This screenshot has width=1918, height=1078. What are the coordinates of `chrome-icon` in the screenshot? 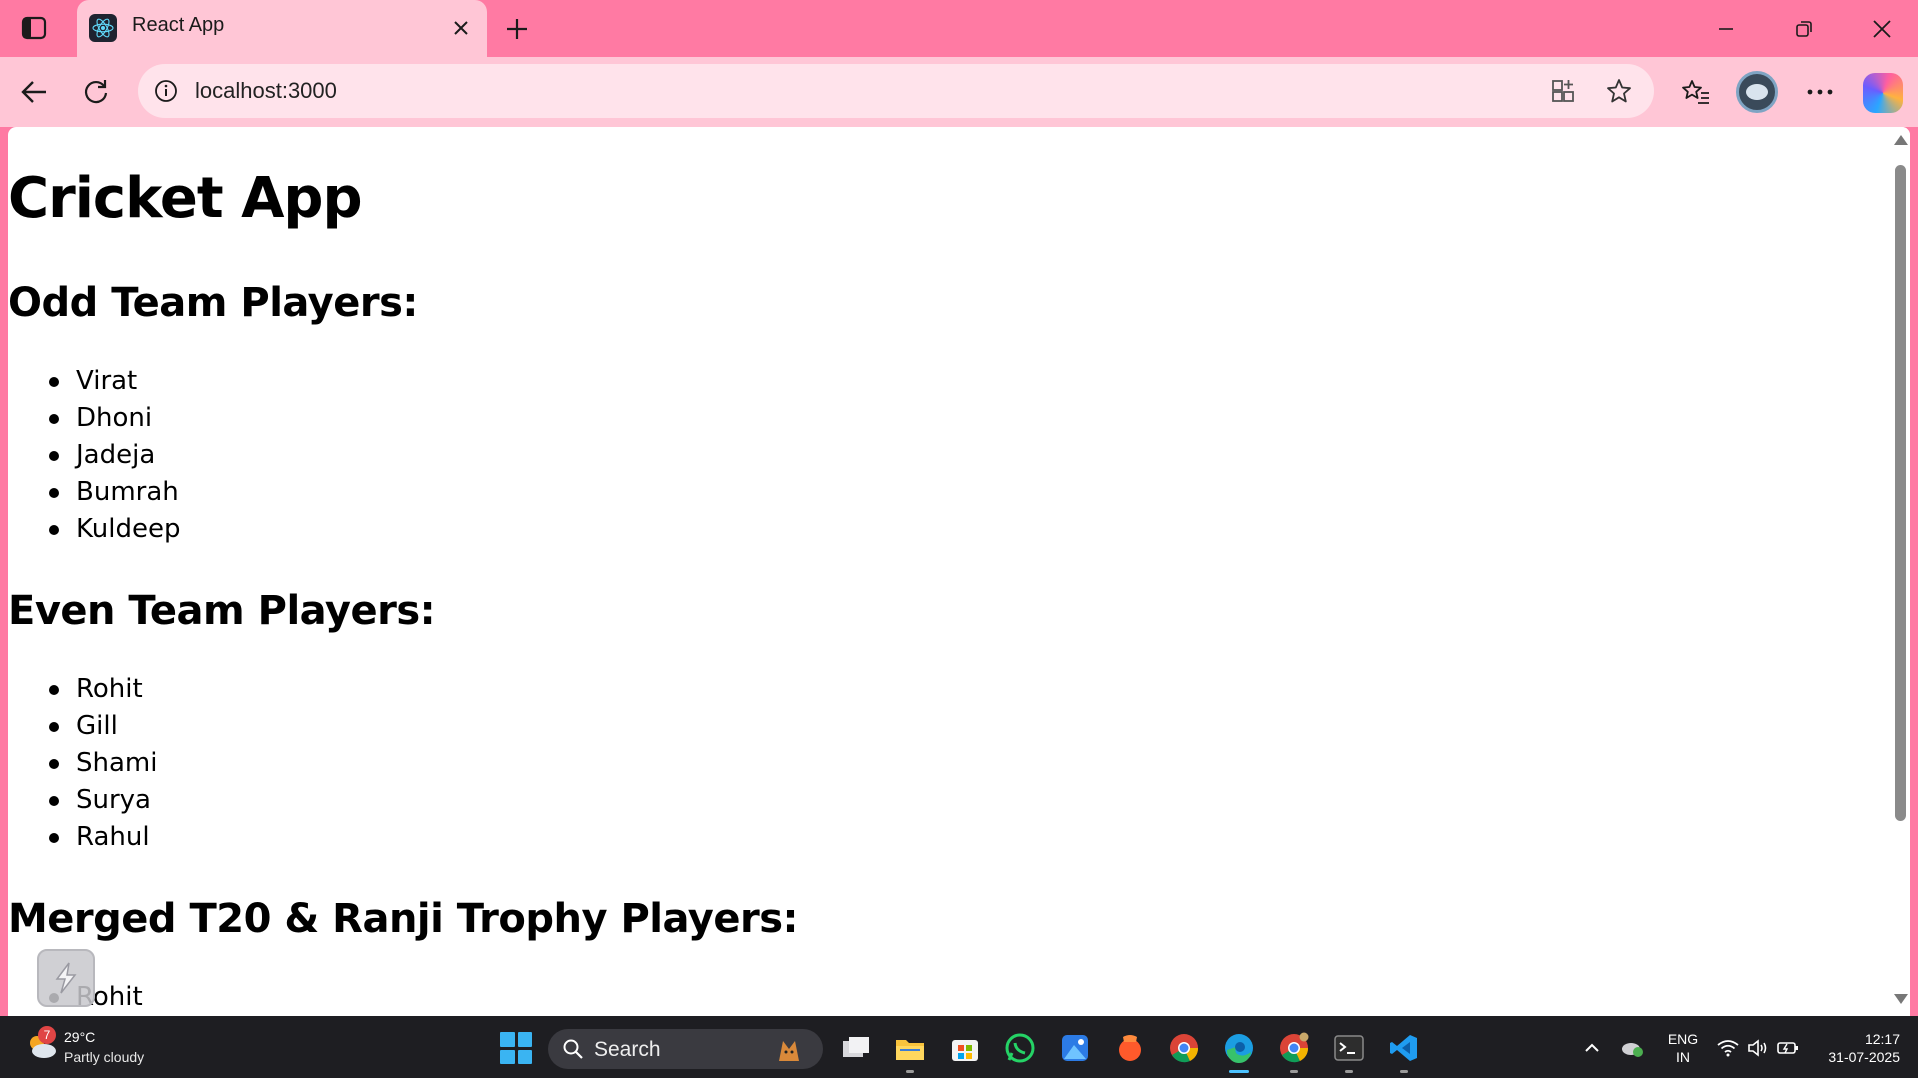 It's located at (1184, 1048).